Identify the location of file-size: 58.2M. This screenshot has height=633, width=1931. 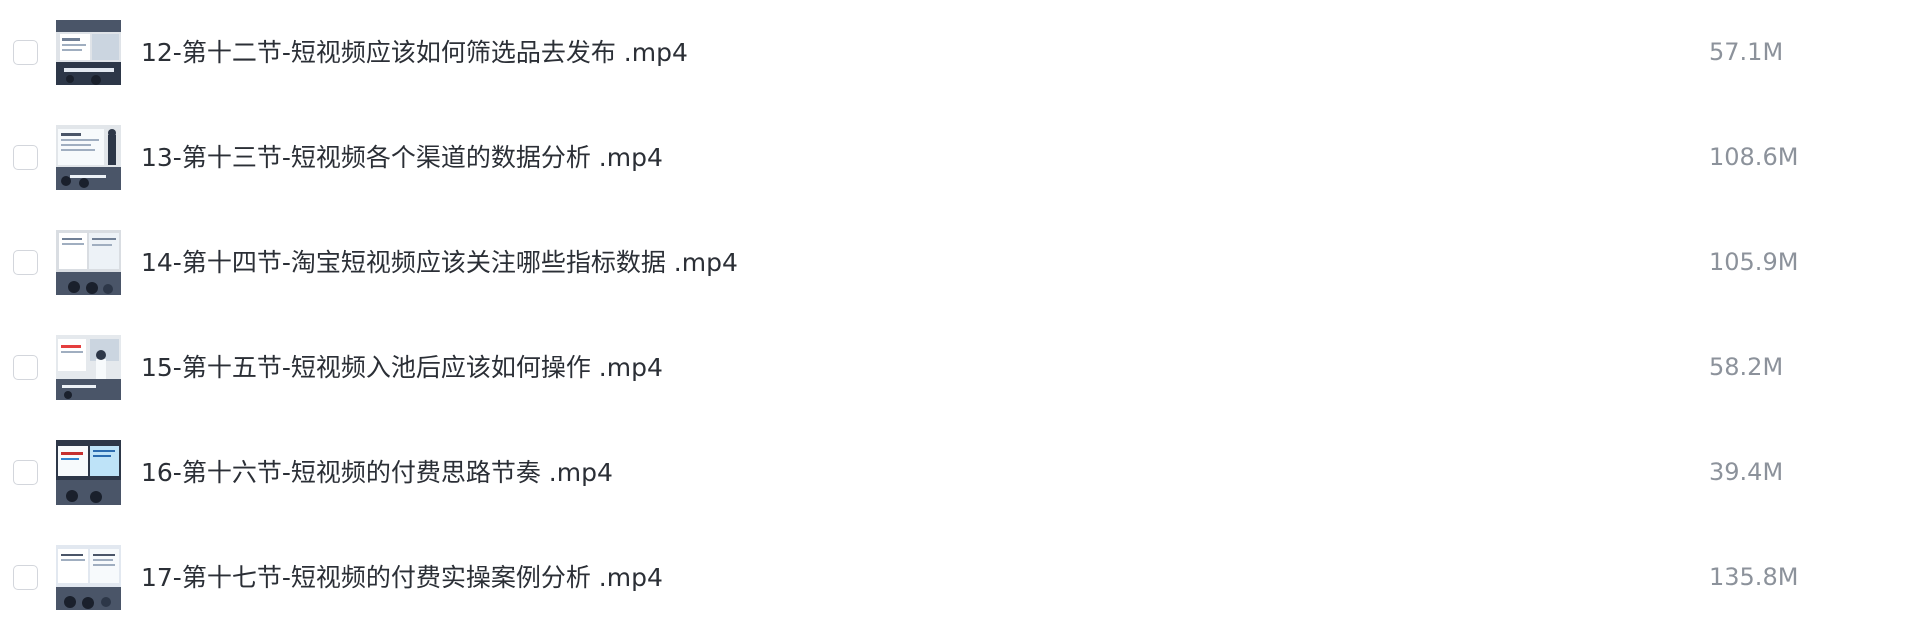
(1746, 367).